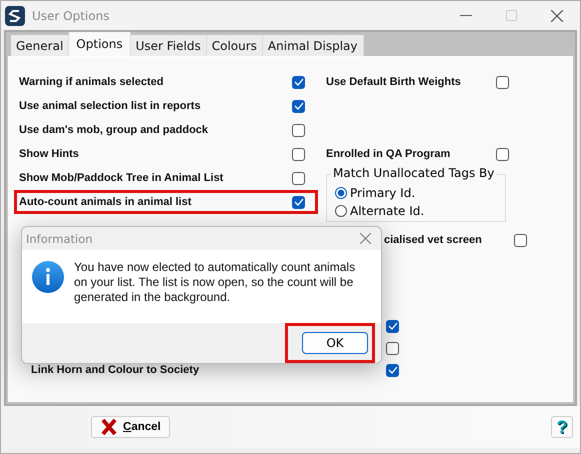  I want to click on option-label: Warning if animals selected, so click(91, 82).